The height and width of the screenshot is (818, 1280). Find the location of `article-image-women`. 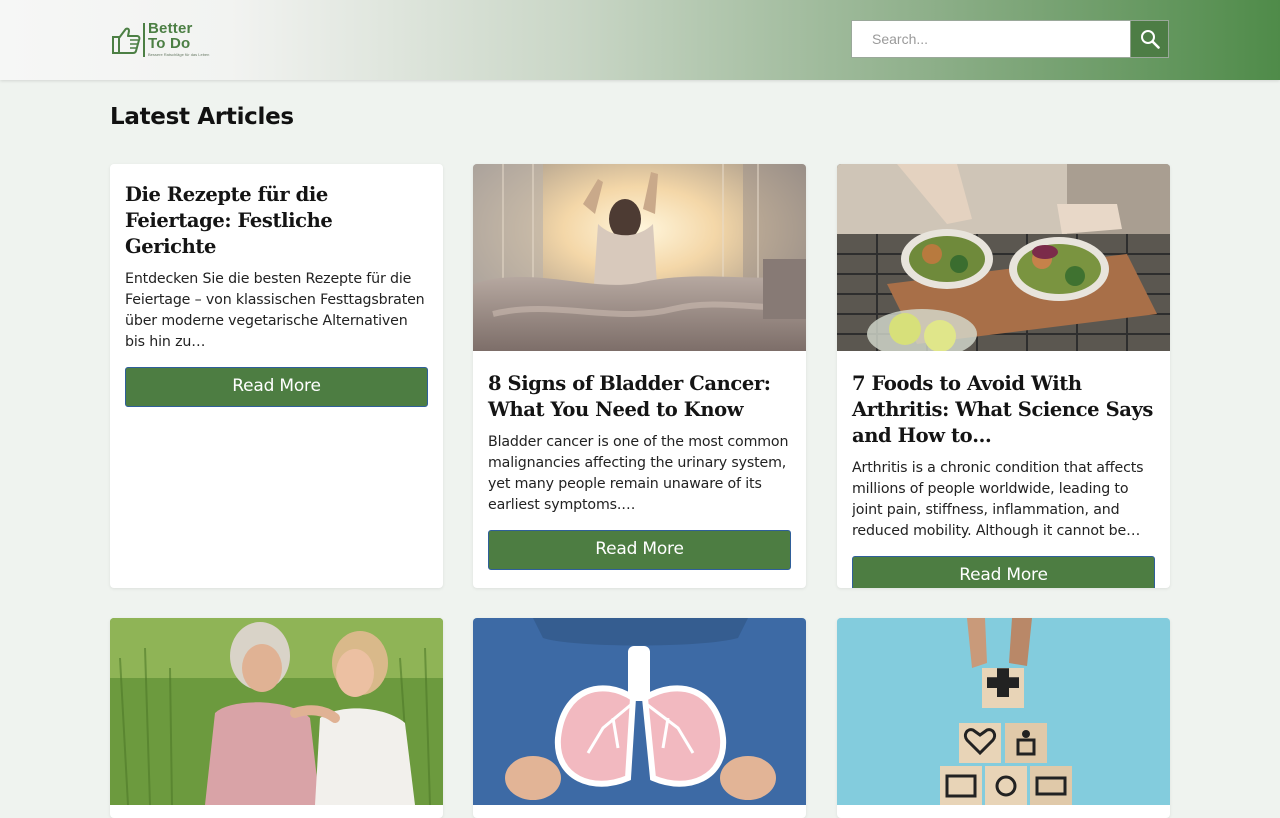

article-image-women is located at coordinates (276, 711).